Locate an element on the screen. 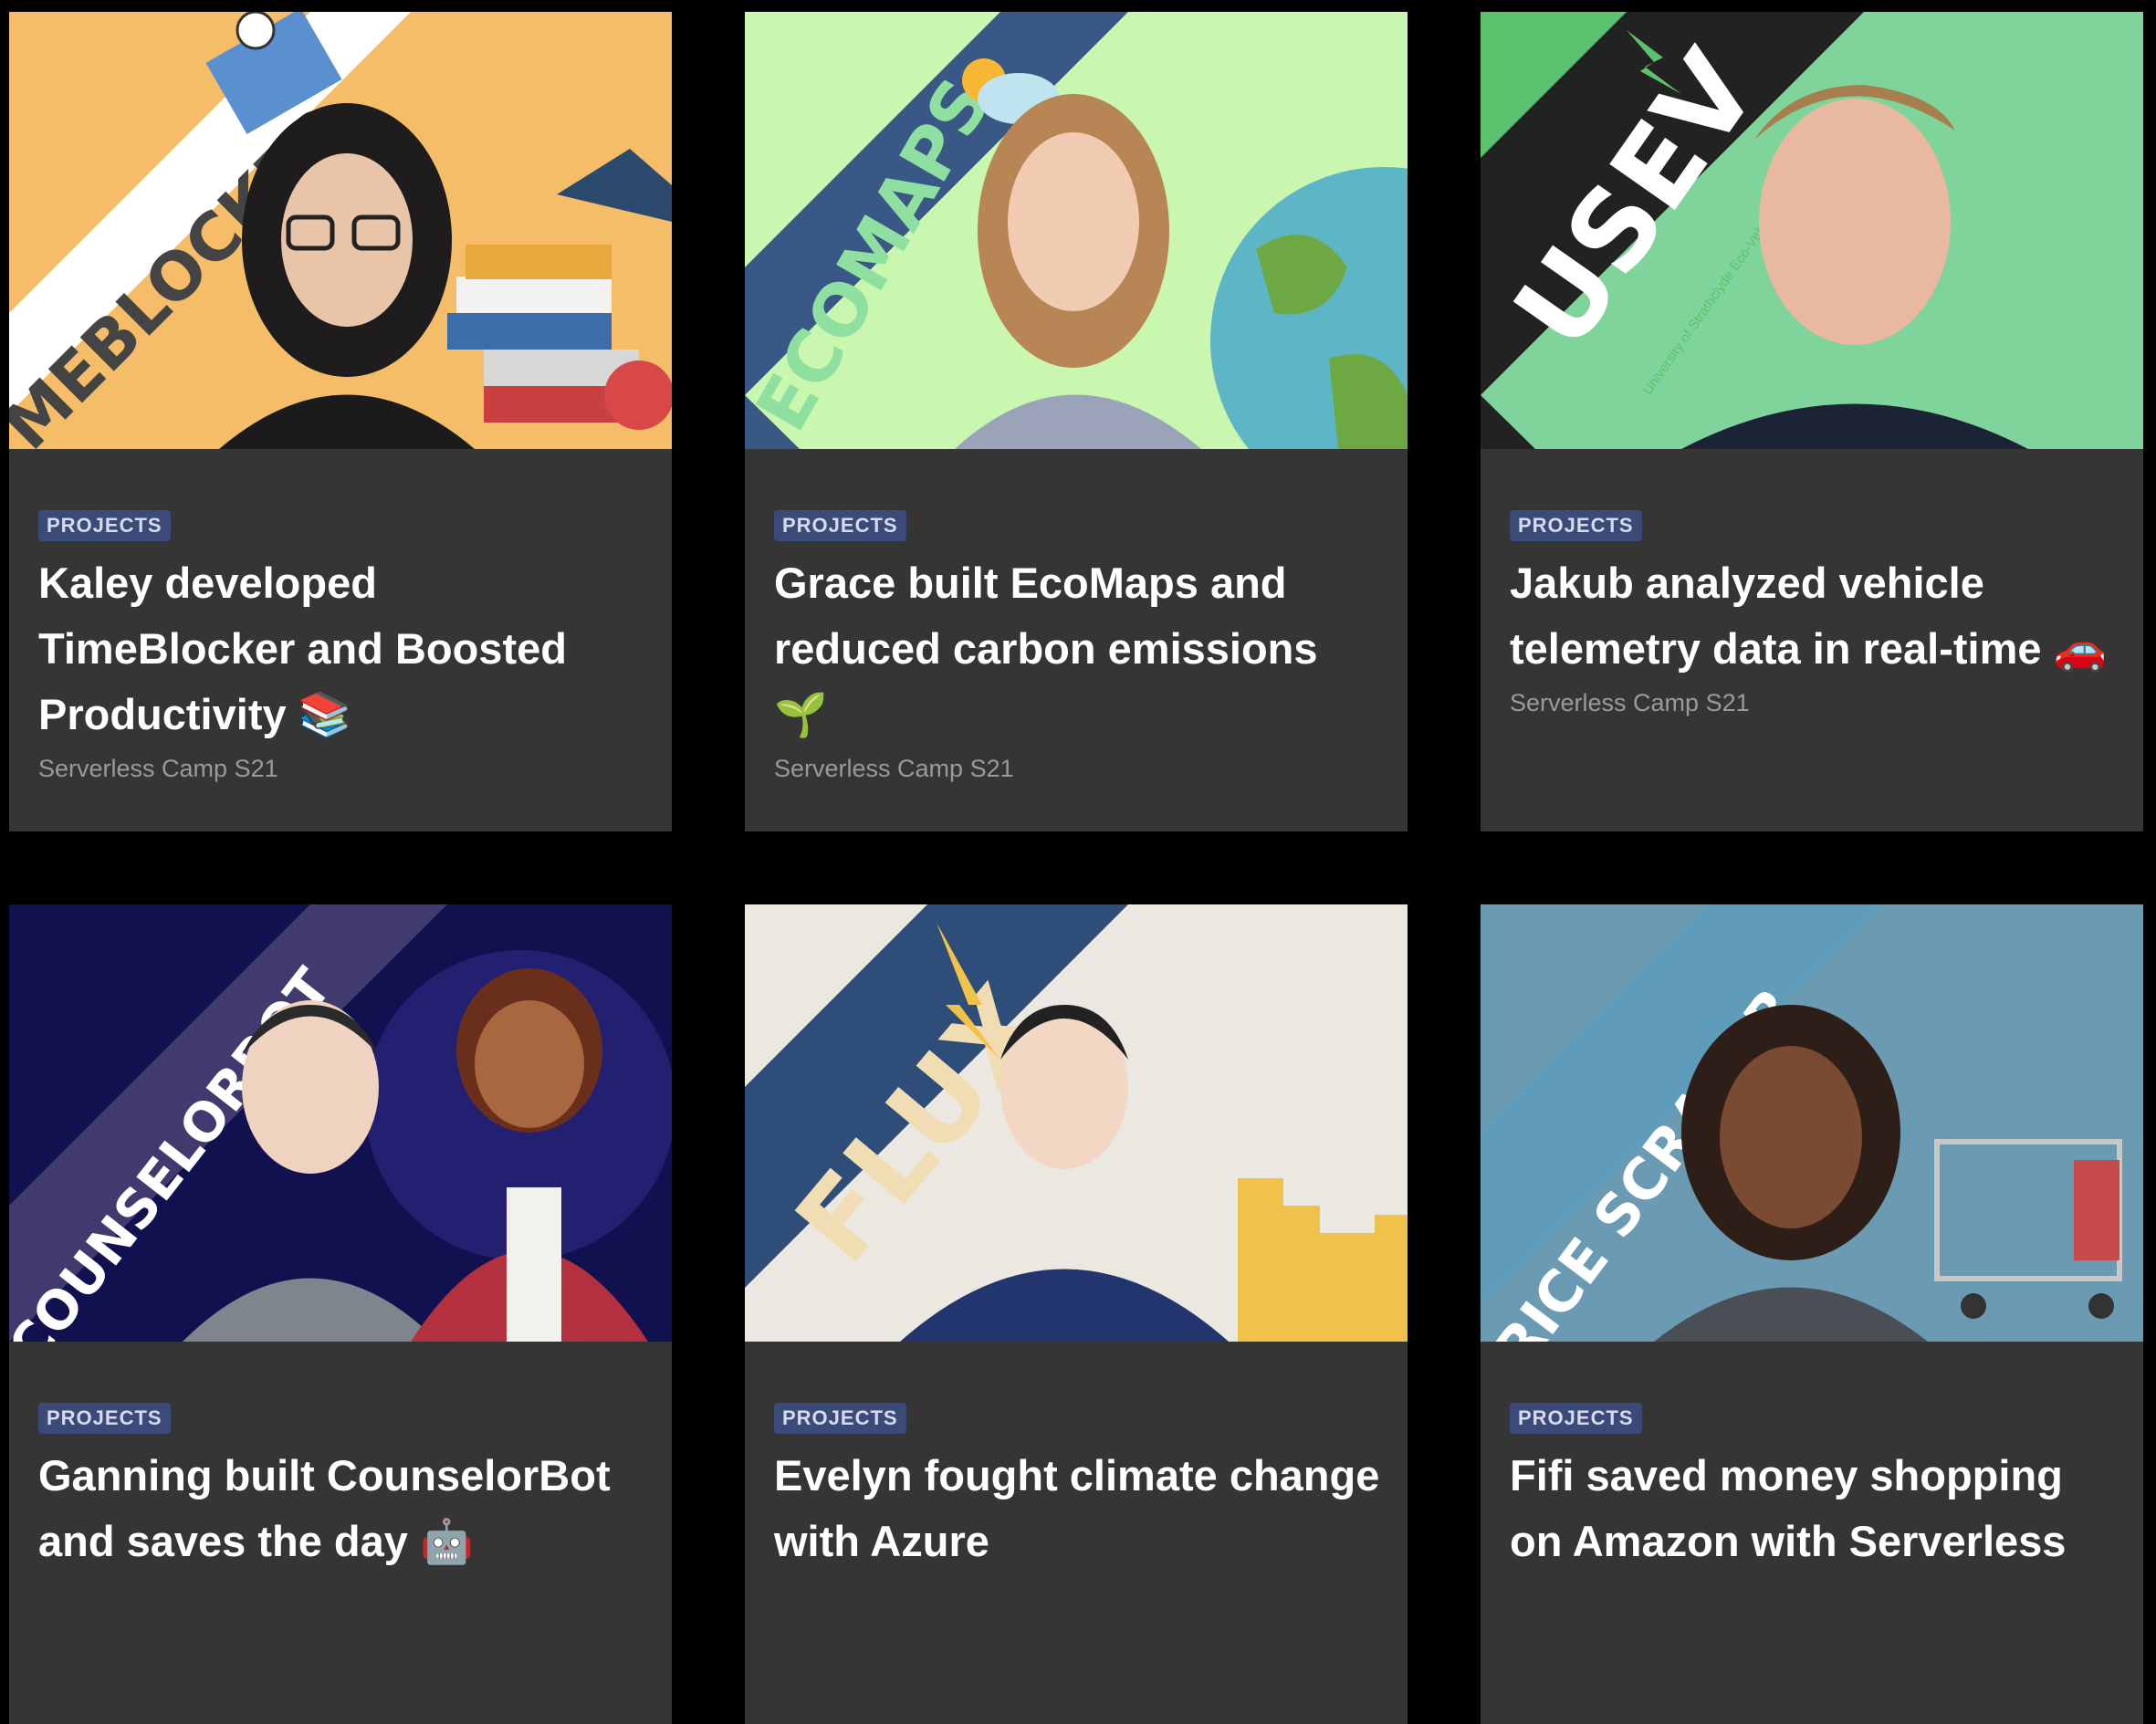  thumbnail-illustration: ECOMAPS is located at coordinates (1077, 231).